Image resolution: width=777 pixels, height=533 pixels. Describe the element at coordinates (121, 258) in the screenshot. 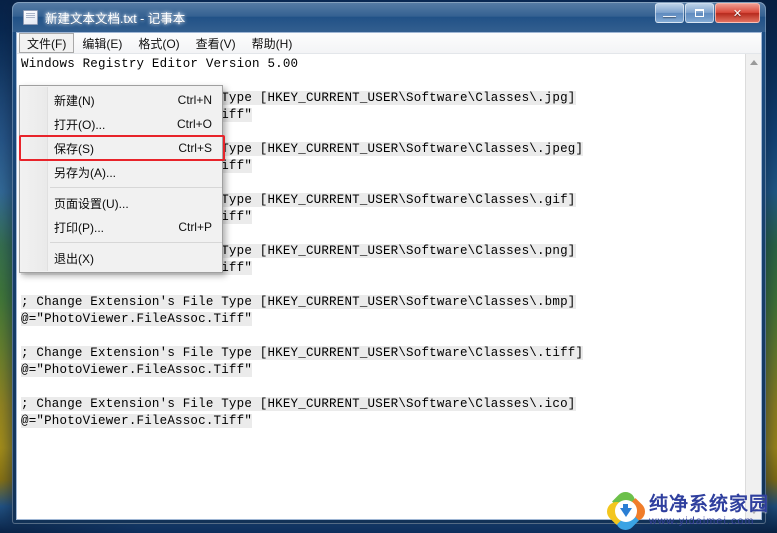

I see `file-menu-item-6: 退出(X)` at that location.